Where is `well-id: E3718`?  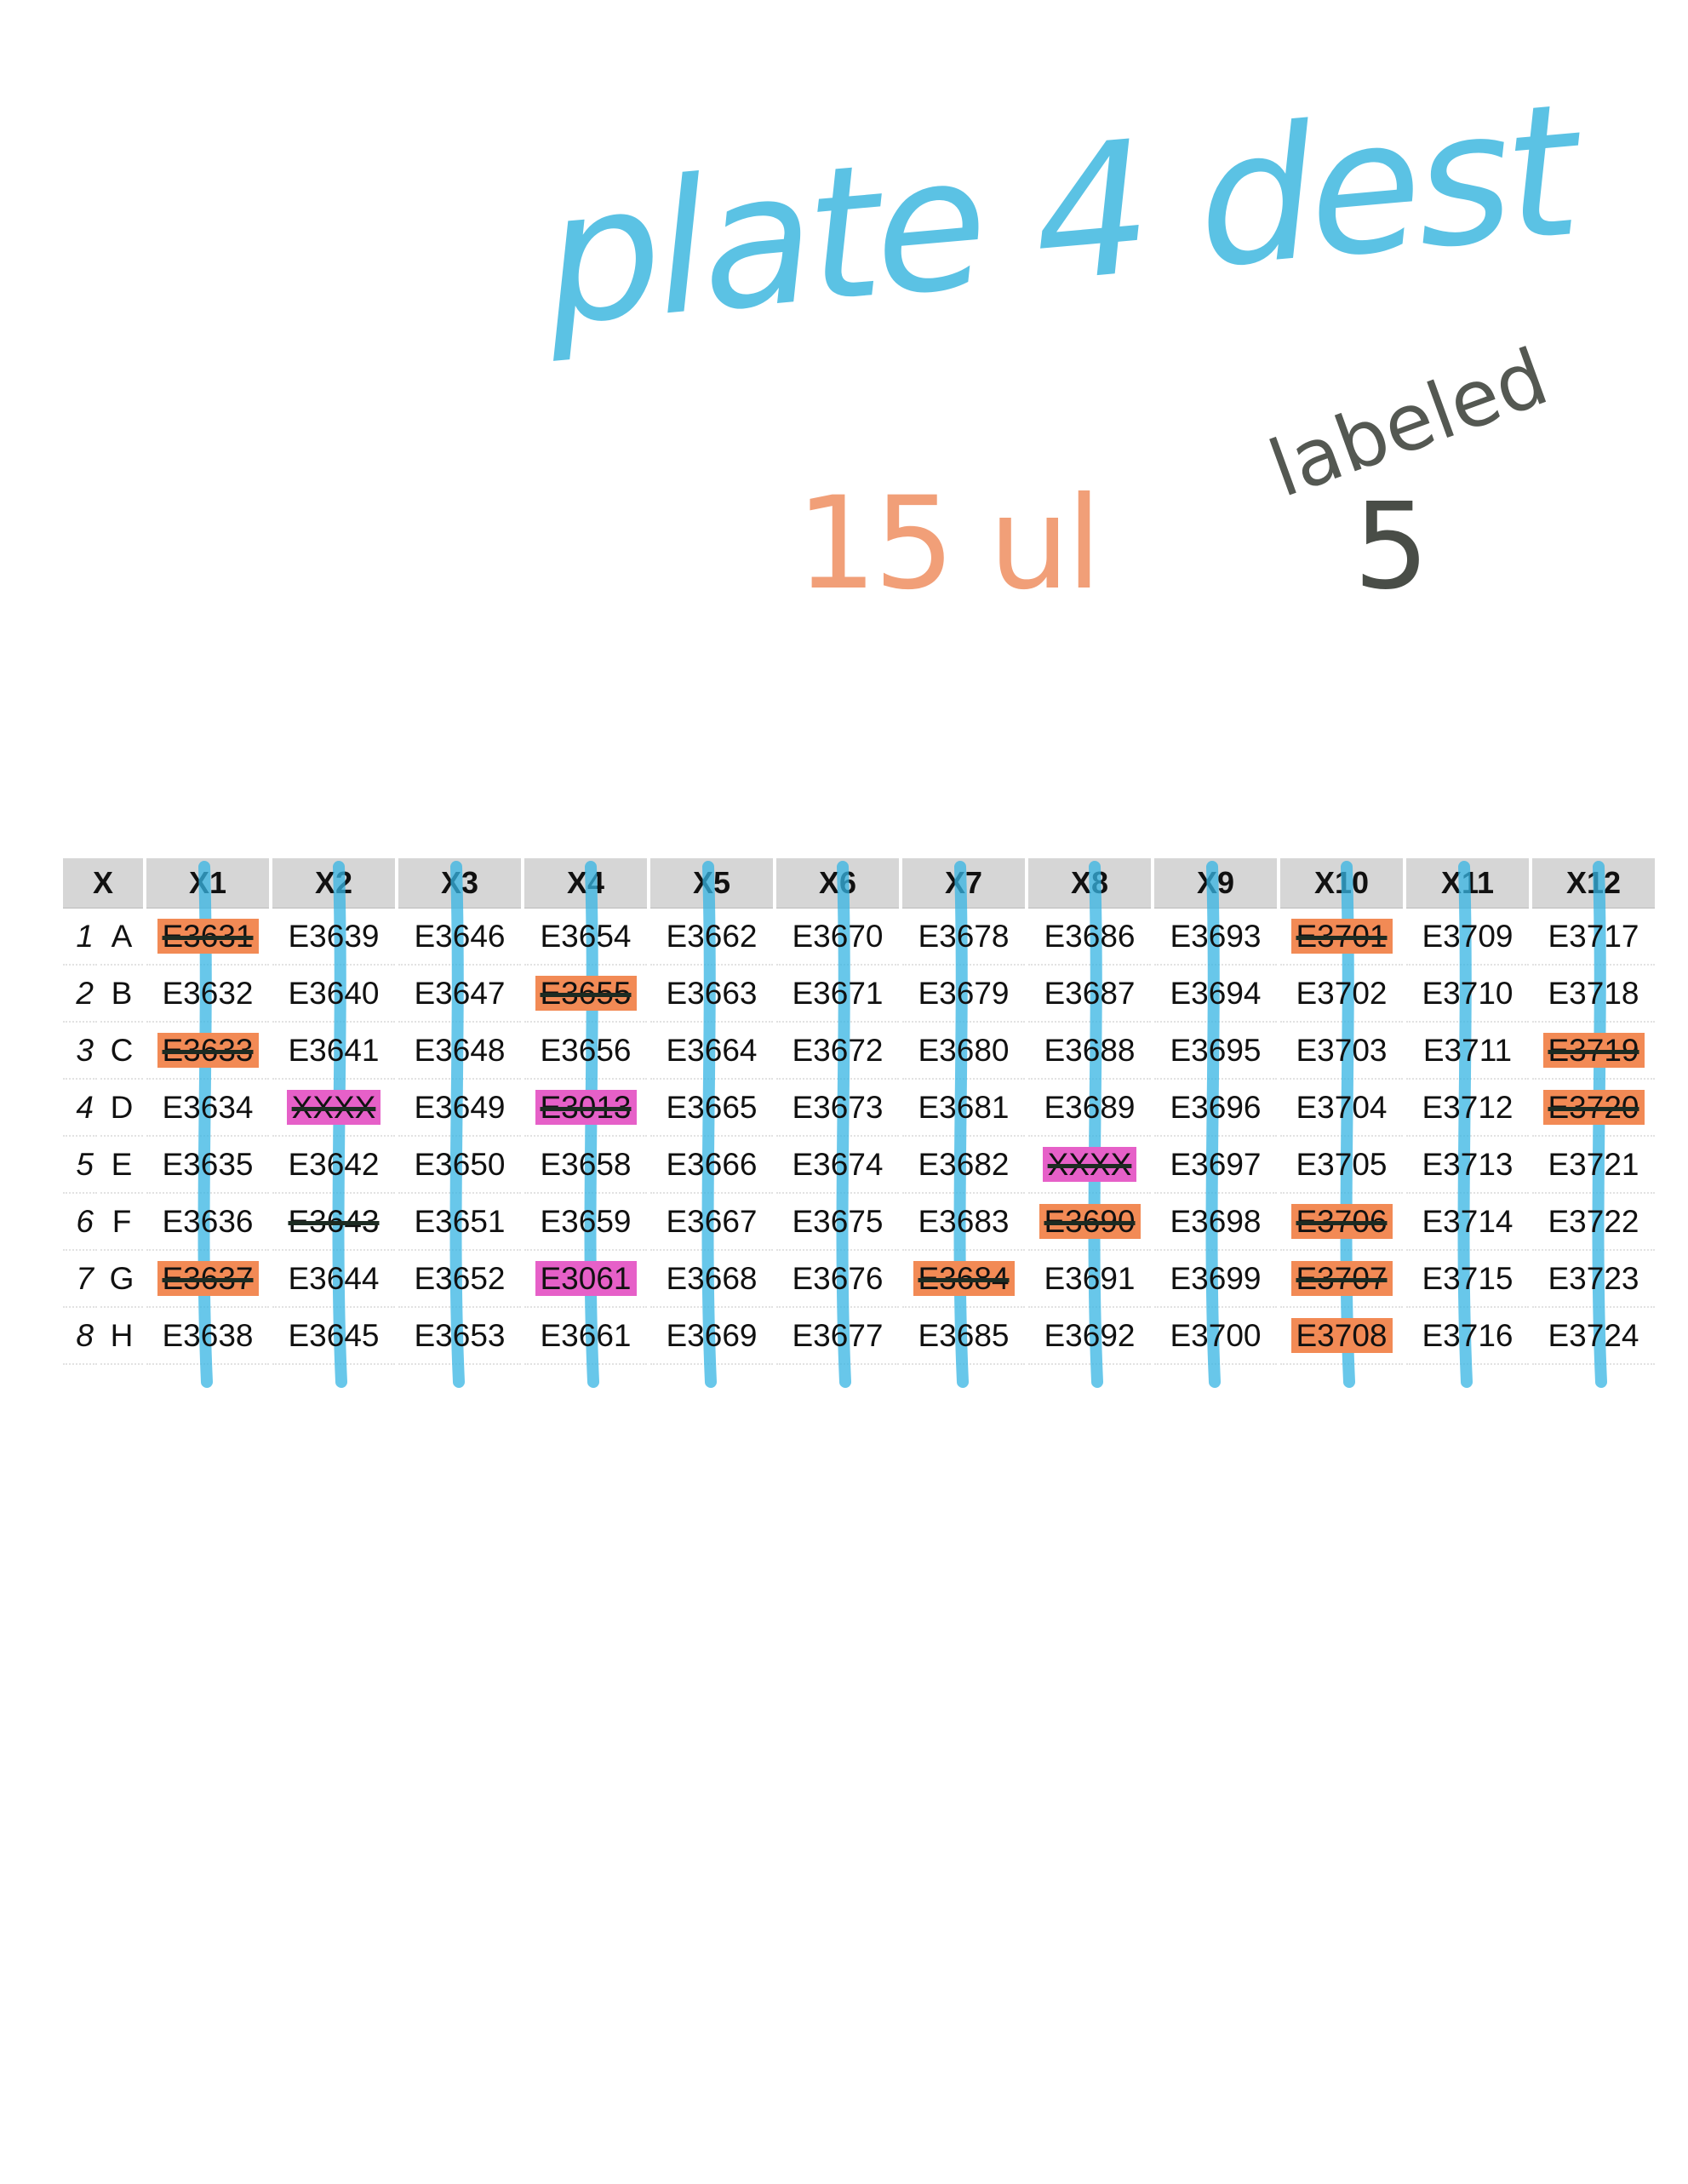 well-id: E3718 is located at coordinates (1593, 993).